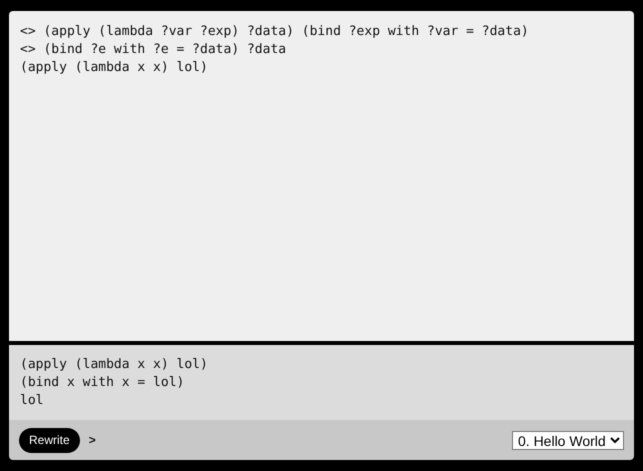 The image size is (643, 471). What do you see at coordinates (275, 32) in the screenshot?
I see `code-line: <> (apply (lambda ?var ?exp) ?data) (bind ?exp with ?var = ?data)` at bounding box center [275, 32].